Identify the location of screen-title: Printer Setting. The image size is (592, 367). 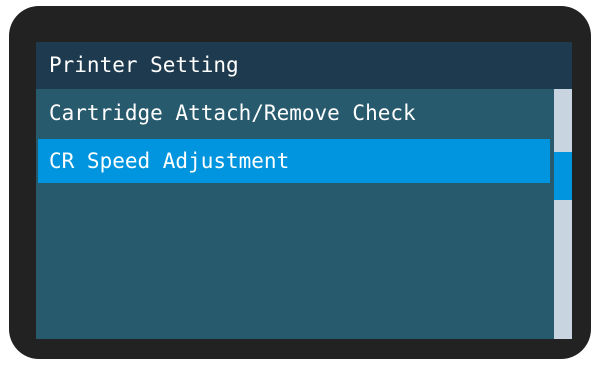
(144, 65).